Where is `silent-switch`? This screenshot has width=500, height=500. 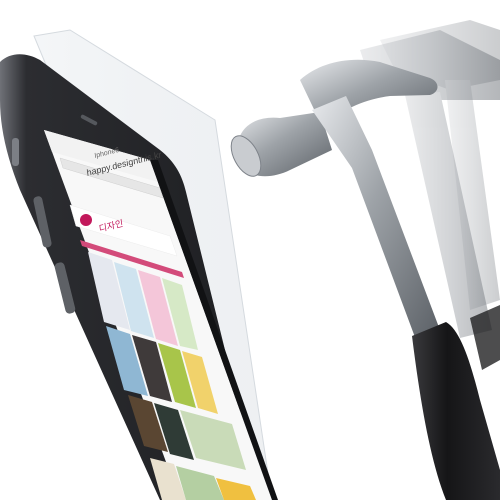
silent-switch is located at coordinates (15, 152).